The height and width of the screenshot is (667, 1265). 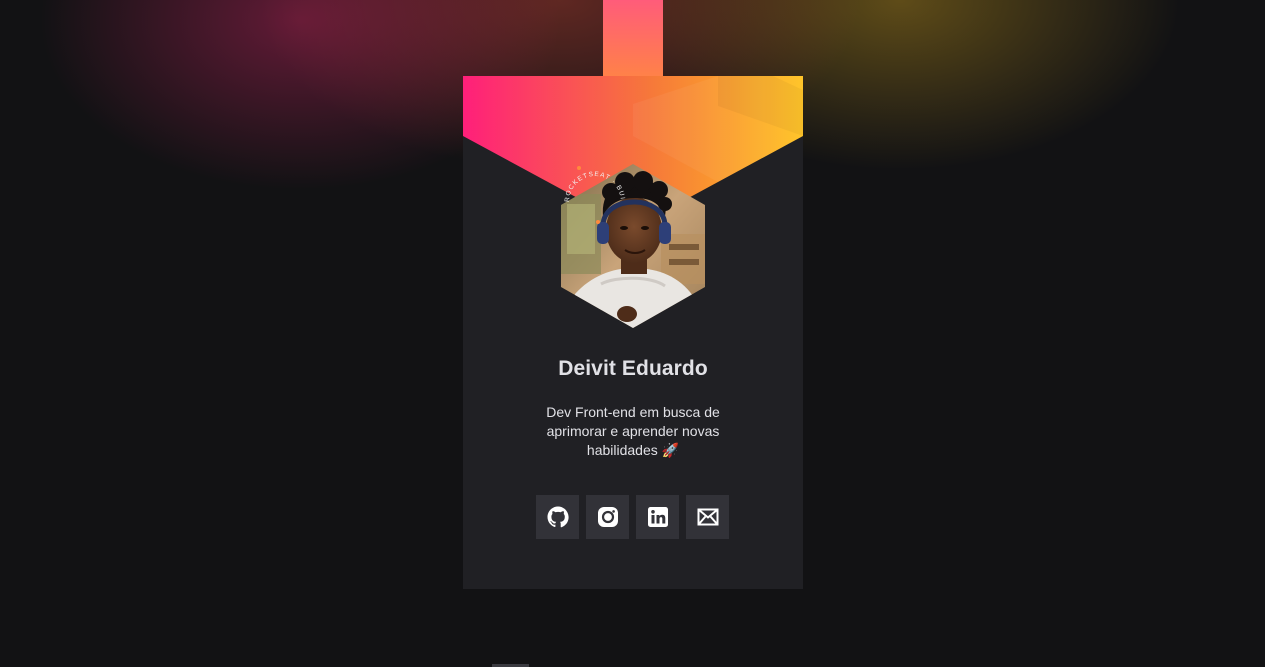 I want to click on linkedin-icon, so click(x=657, y=517).